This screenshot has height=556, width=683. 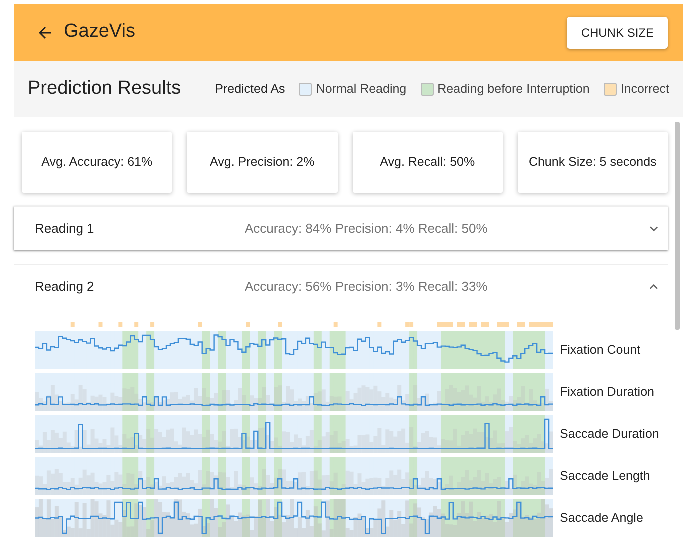 I want to click on legend-text: Incorrect, so click(x=645, y=89).